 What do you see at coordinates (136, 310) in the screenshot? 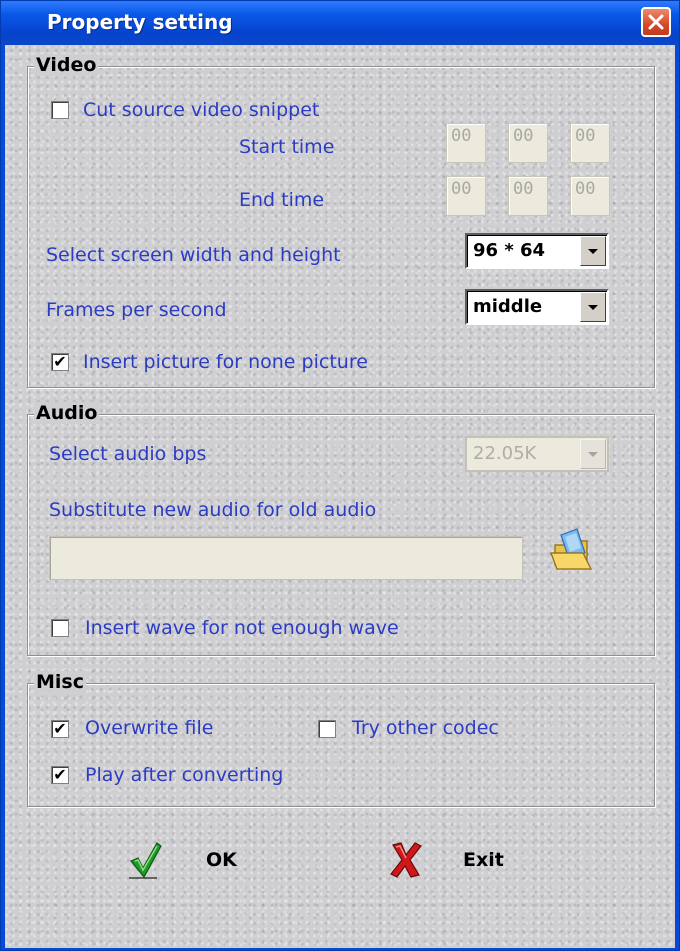
I see `fps-label: Frames per second` at bounding box center [136, 310].